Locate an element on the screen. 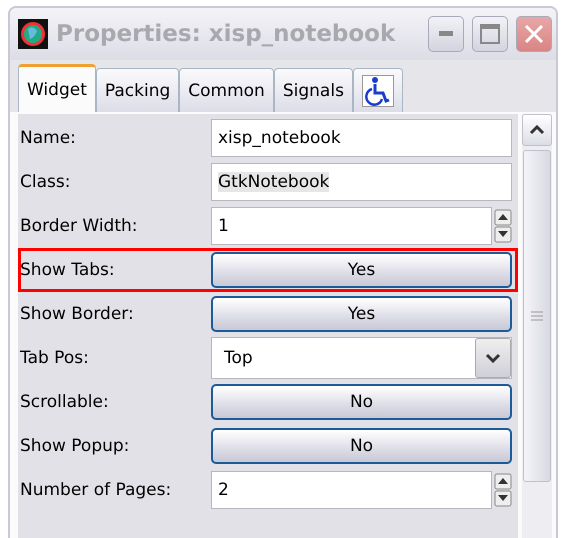 Image resolution: width=564 pixels, height=538 pixels. chevron-up-icon is located at coordinates (537, 130).